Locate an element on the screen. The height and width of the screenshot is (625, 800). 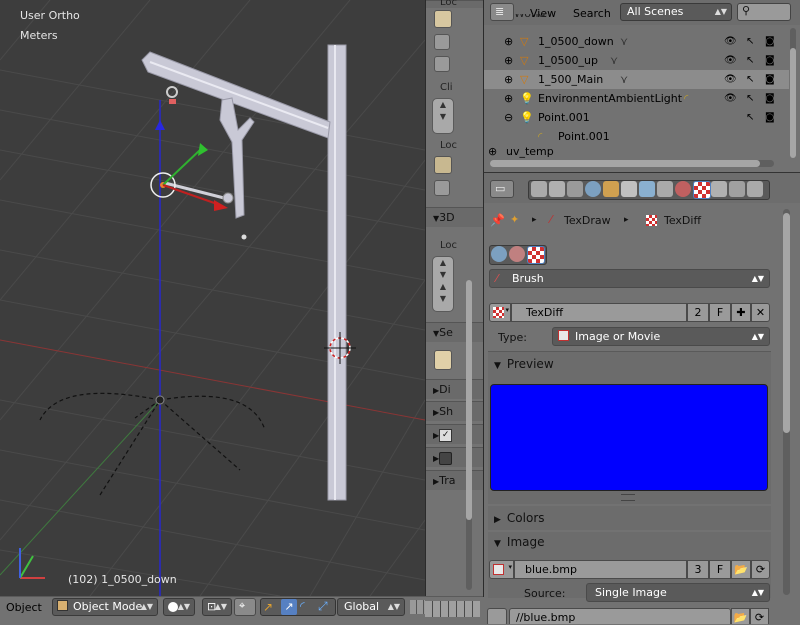
collapse-icon: ⊖ is located at coordinates (508, 117).